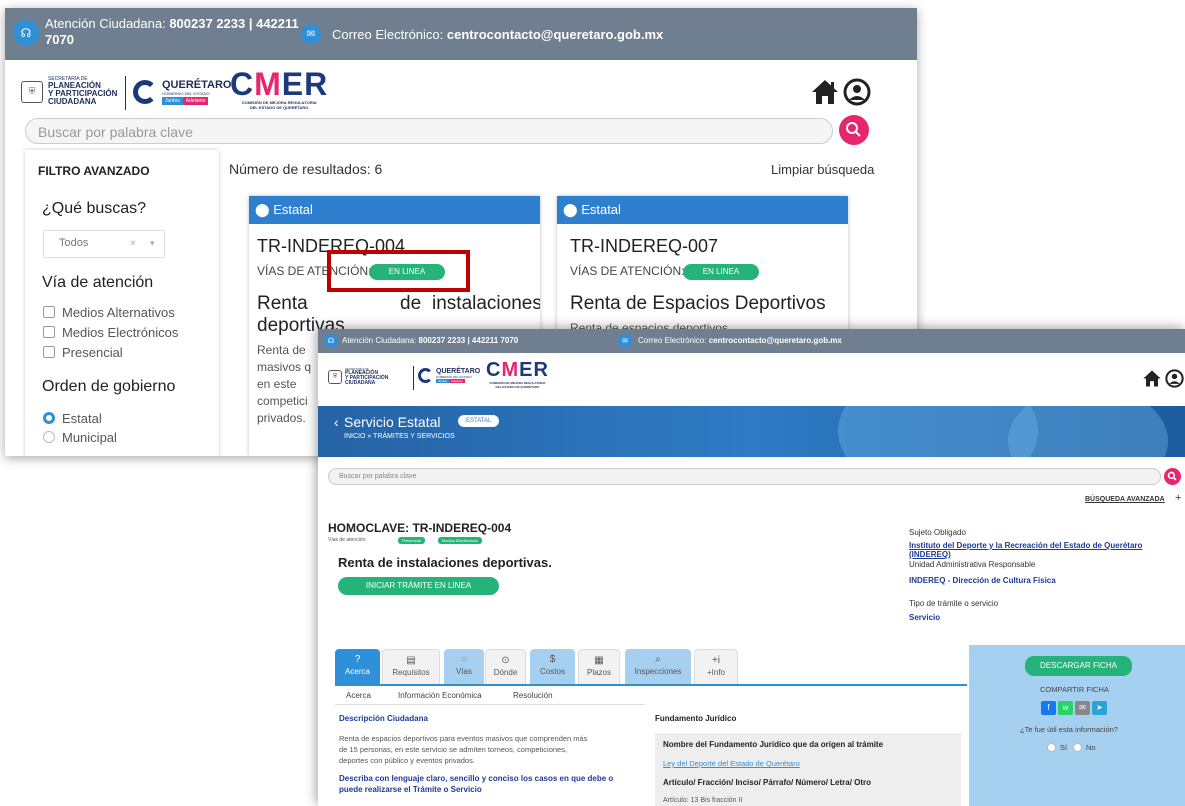  What do you see at coordinates (109, 386) in the screenshot?
I see `orden-title: Orden de gobierno` at bounding box center [109, 386].